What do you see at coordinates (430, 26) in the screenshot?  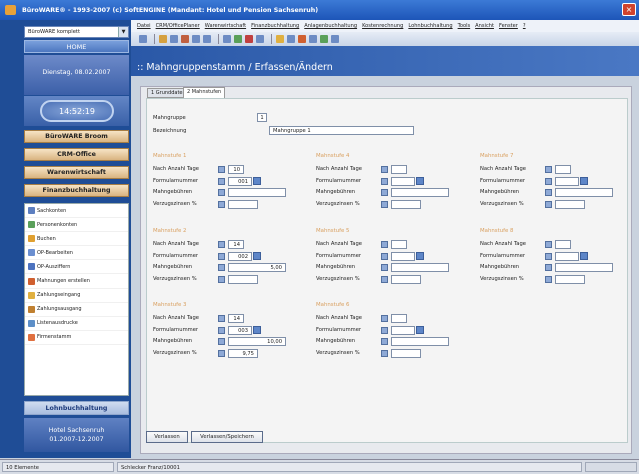 I see `menu-item: Lohnbuchhaltung` at bounding box center [430, 26].